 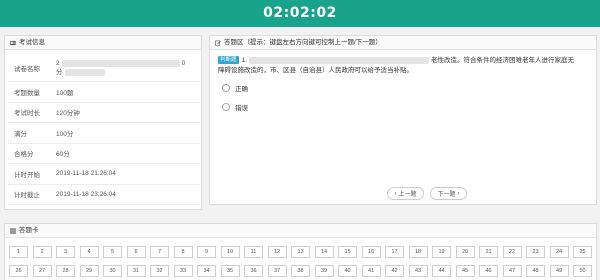 I want to click on question-number-cell: 30, so click(x=112, y=271).